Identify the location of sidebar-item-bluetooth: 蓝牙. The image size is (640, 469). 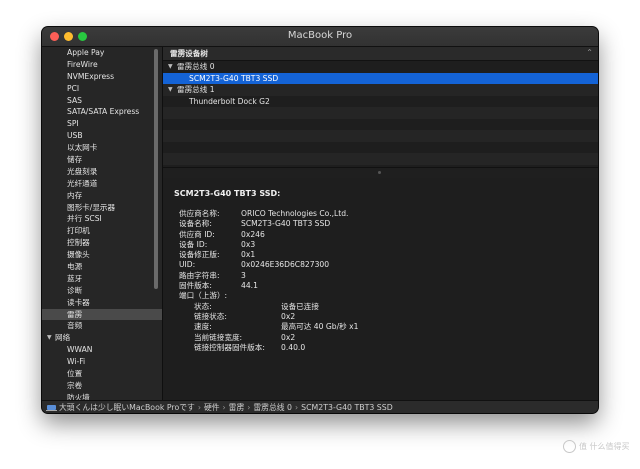
(102, 279).